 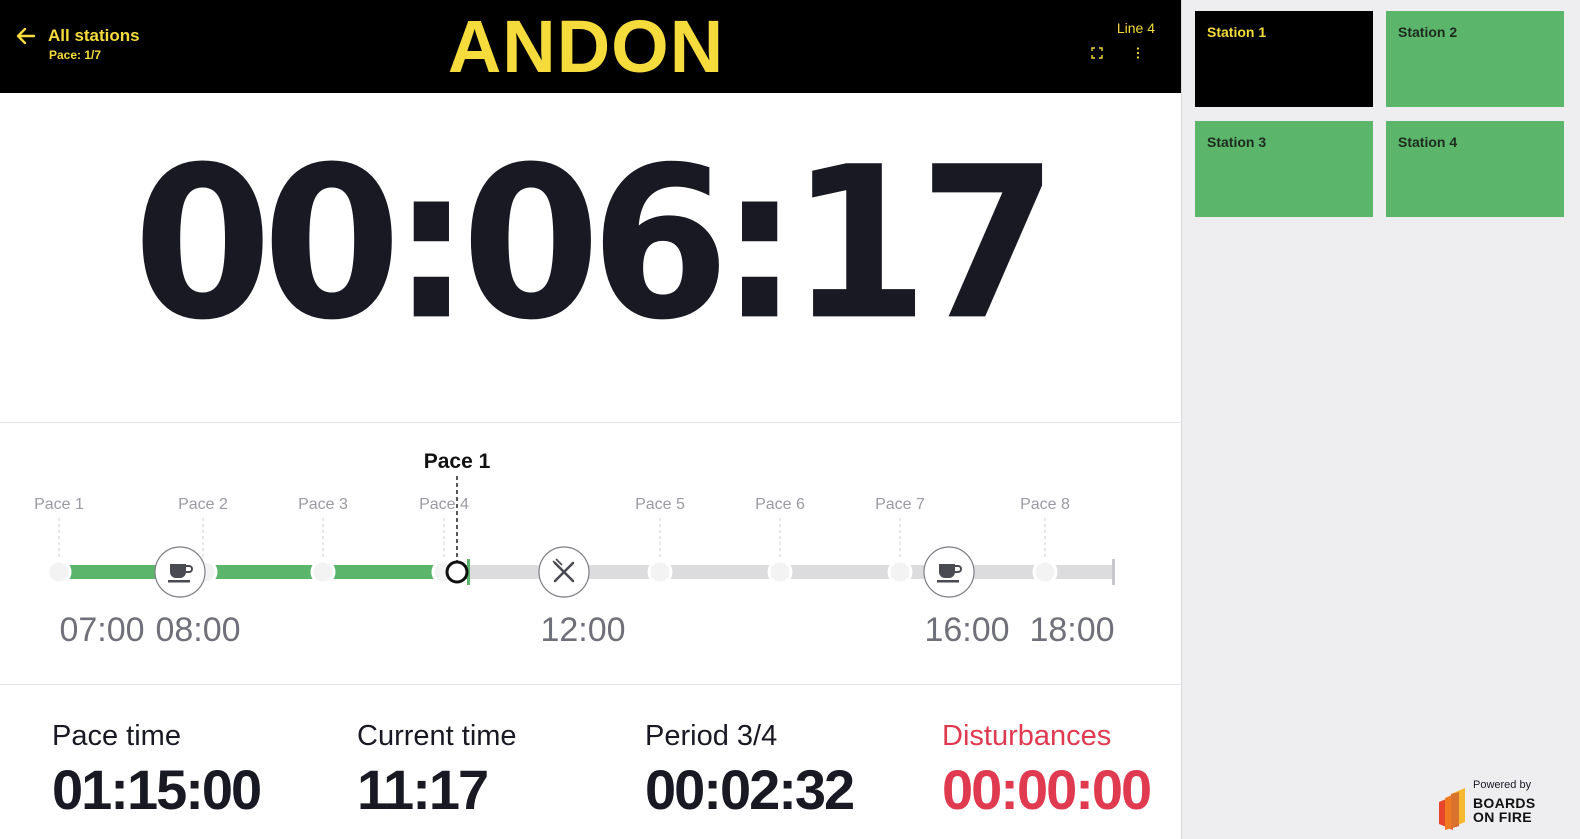 I want to click on pace-label-5: Pace 5, so click(x=660, y=504).